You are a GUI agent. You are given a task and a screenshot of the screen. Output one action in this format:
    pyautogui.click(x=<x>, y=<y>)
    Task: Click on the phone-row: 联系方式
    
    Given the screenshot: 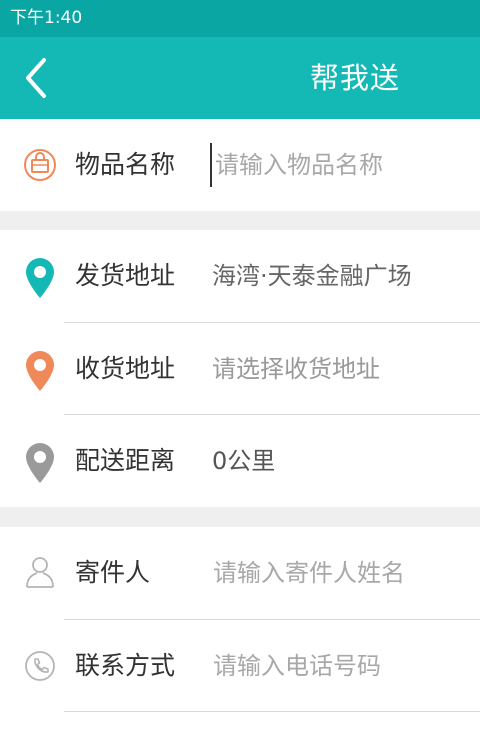 What is the action you would take?
    pyautogui.click(x=240, y=666)
    